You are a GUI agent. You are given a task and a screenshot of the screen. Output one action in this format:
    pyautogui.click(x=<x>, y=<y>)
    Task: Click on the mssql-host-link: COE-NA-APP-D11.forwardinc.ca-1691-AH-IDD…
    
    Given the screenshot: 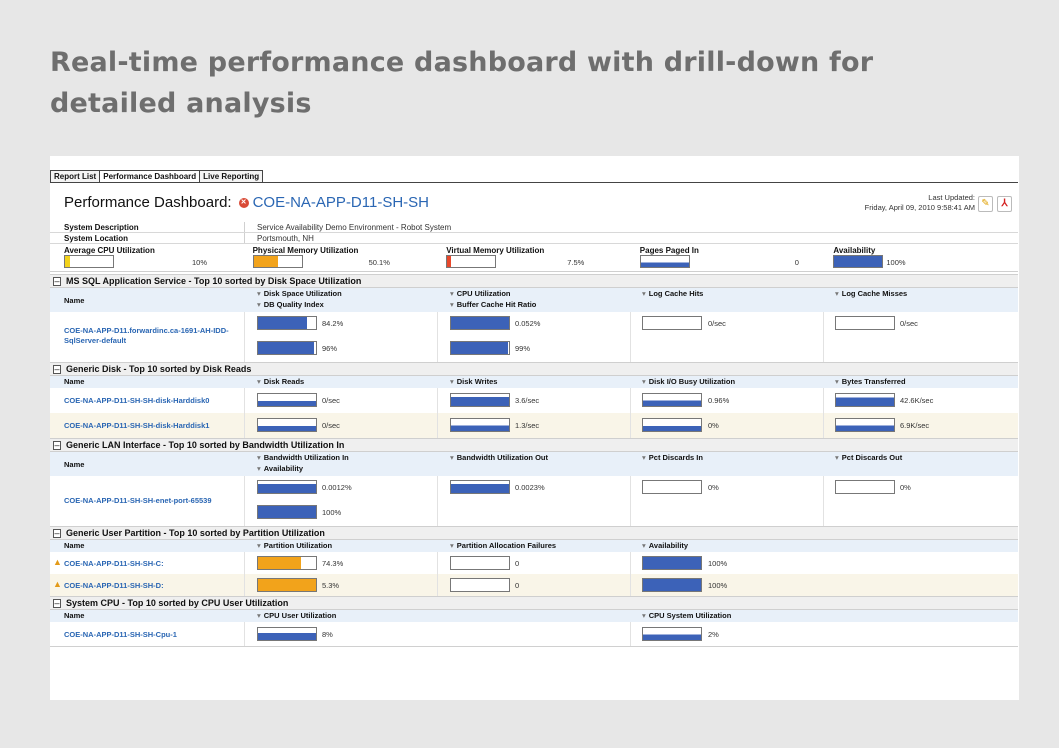 What is the action you would take?
    pyautogui.click(x=146, y=336)
    